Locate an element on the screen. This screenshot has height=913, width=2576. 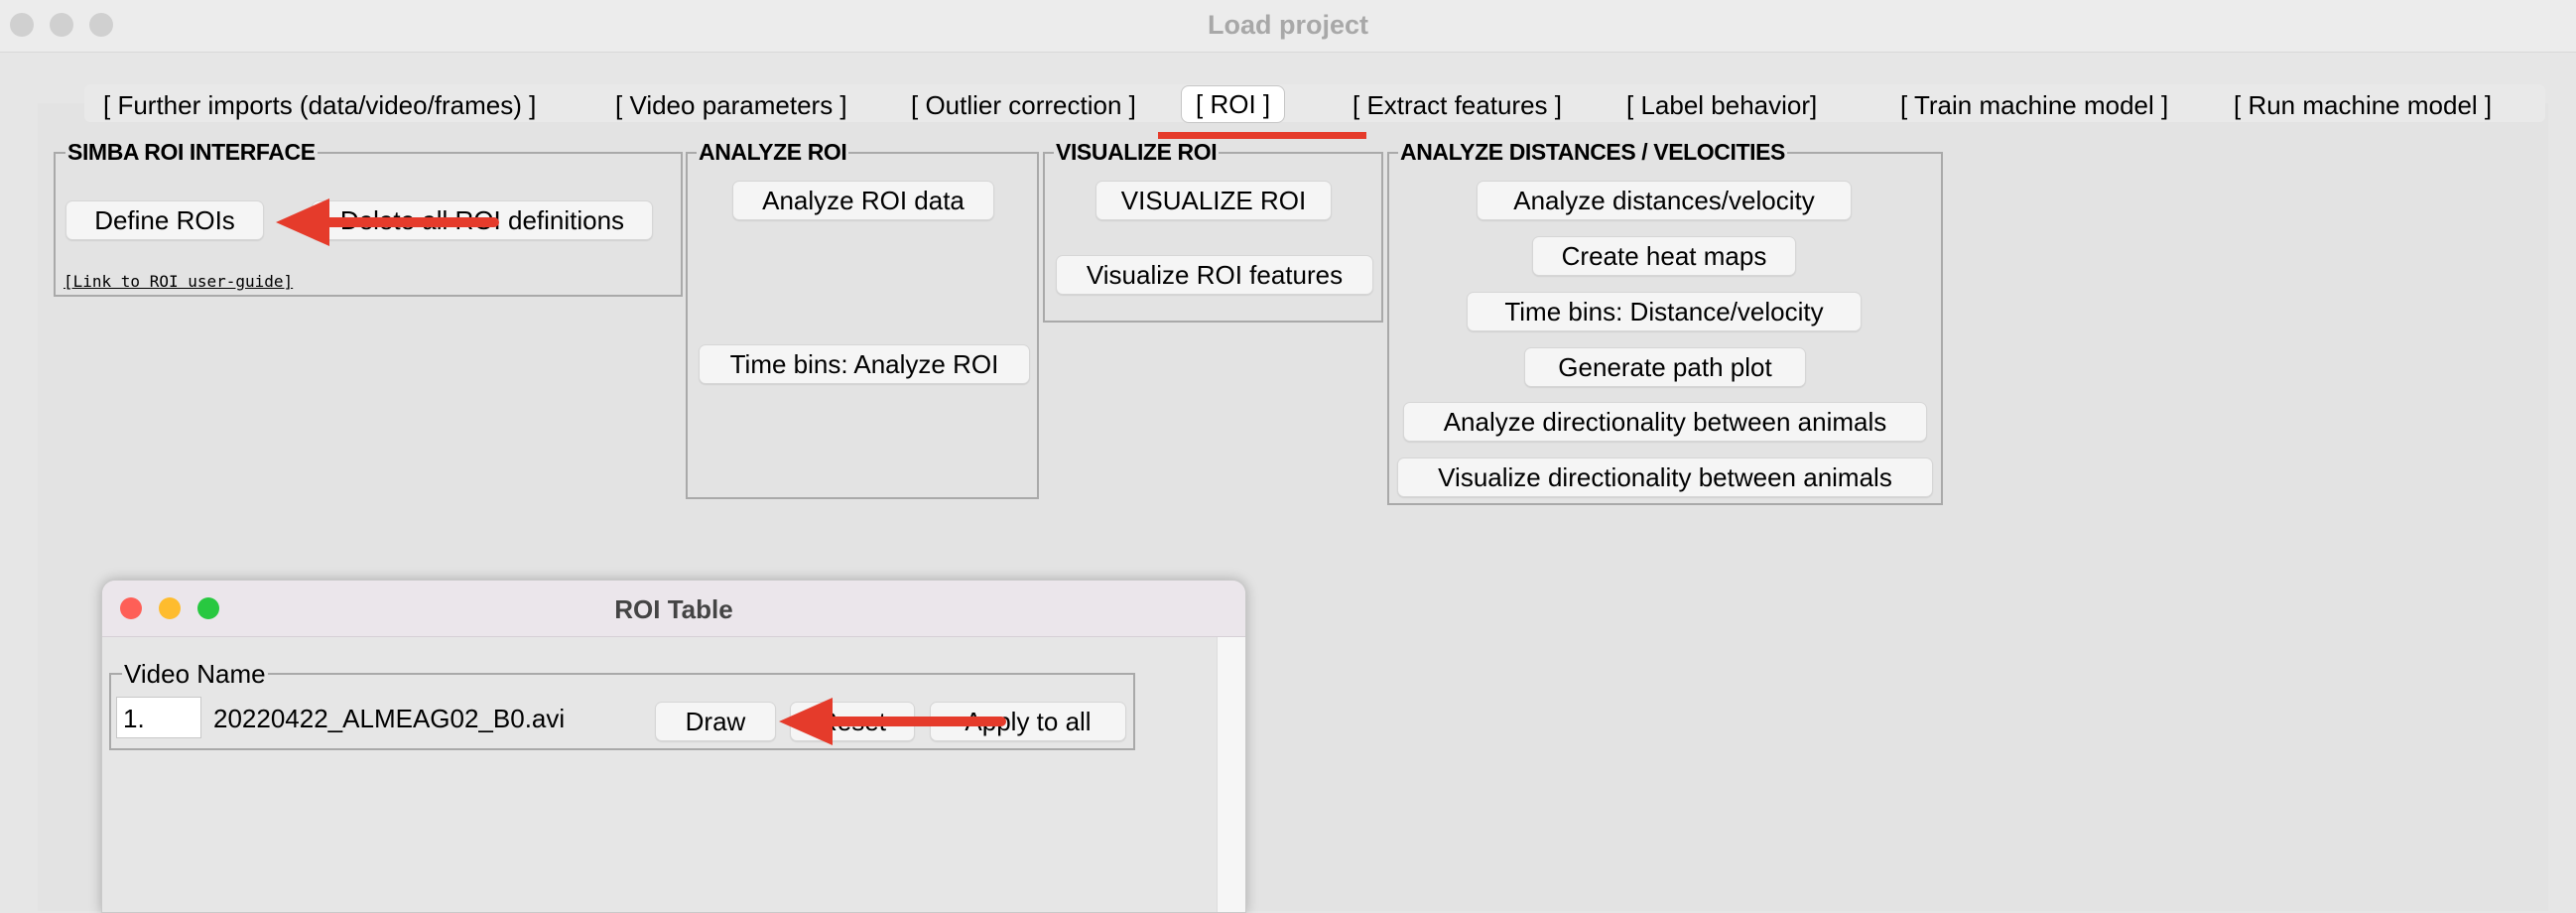
tab-further-imports: [ Further imports (data/video/frames) ] is located at coordinates (320, 105).